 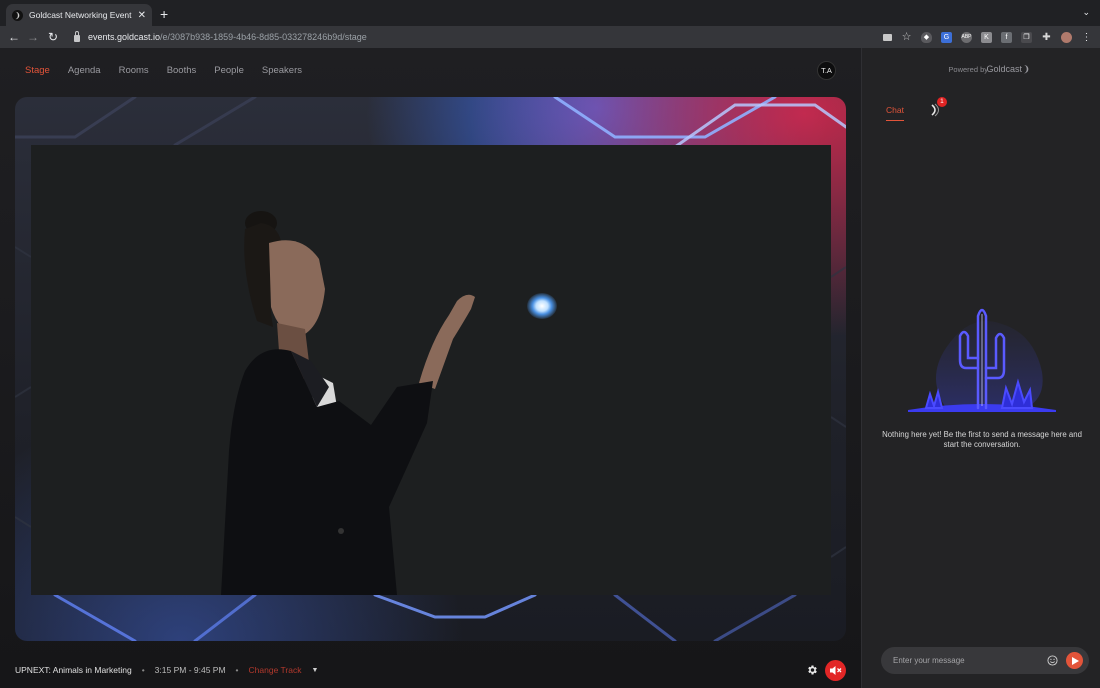 What do you see at coordinates (968, 69) in the screenshot?
I see `powered-by-label: Powered by` at bounding box center [968, 69].